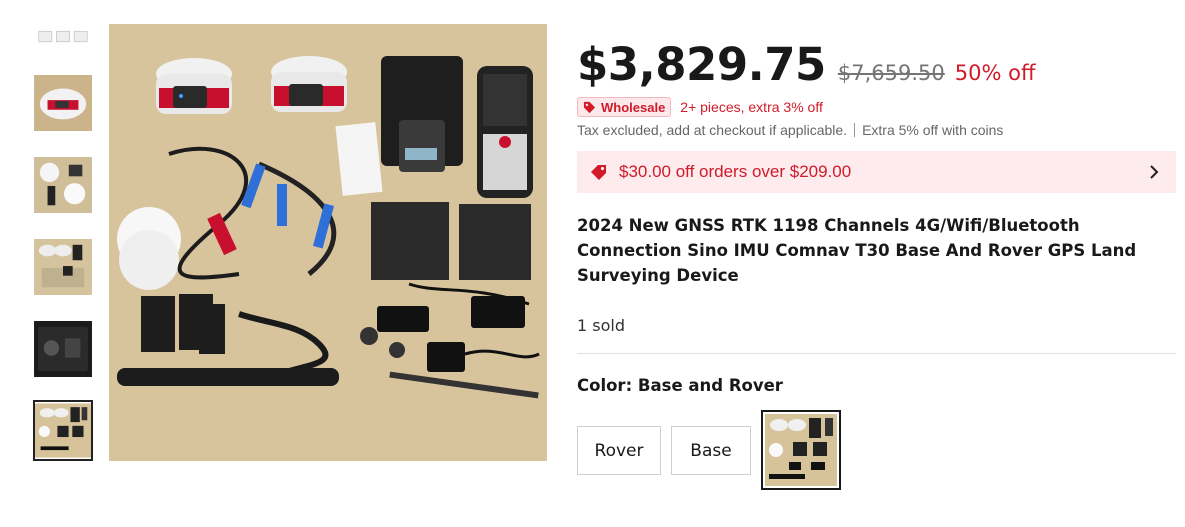 This screenshot has width=1185, height=527. I want to click on color-label: Color: Base and Rover, so click(680, 385).